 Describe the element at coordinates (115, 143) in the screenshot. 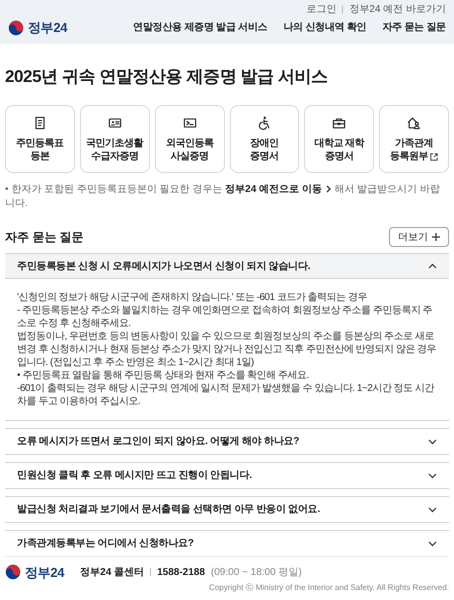

I see `card-label: 국민기초생활` at that location.